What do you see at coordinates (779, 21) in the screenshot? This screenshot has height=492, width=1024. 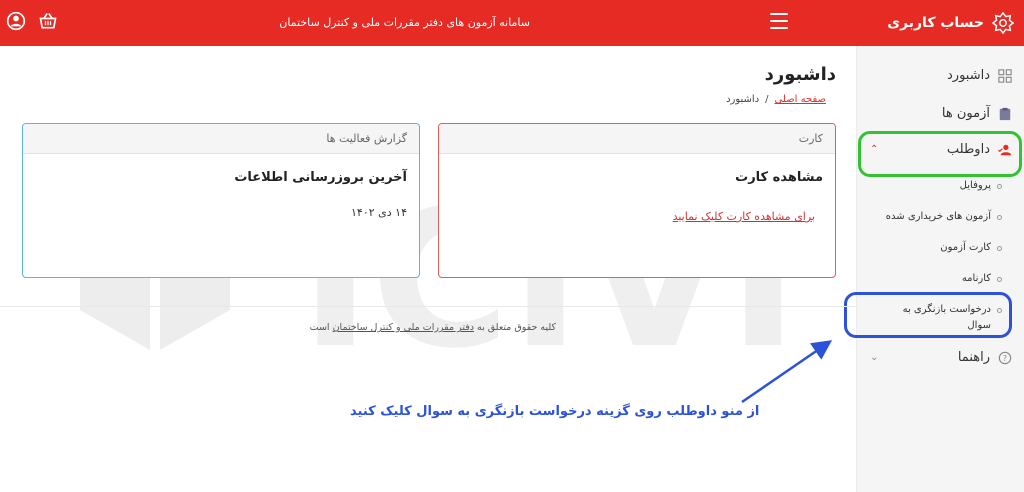 I see `menu-icon` at bounding box center [779, 21].